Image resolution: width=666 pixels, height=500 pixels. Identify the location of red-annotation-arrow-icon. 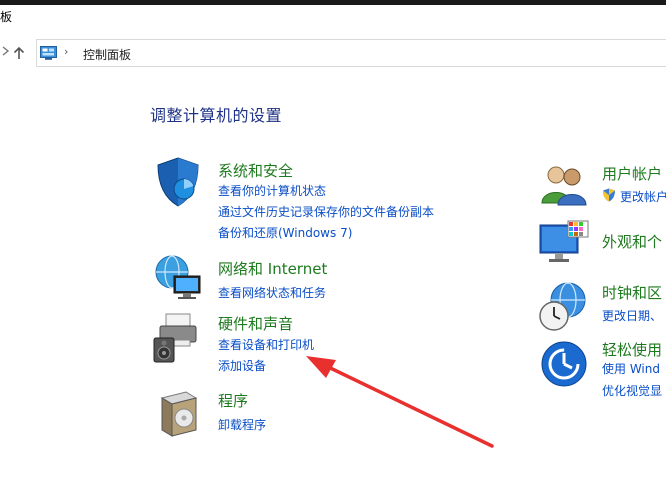
(400, 402).